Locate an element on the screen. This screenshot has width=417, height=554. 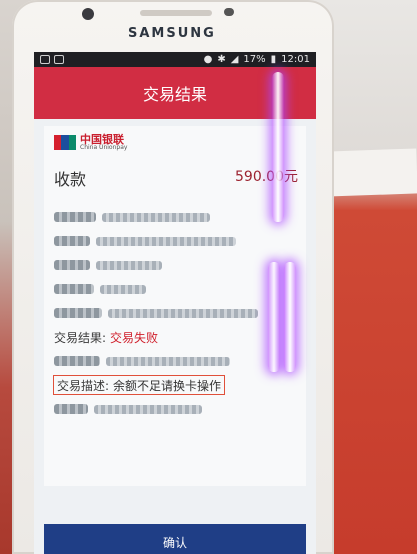
merchant-name-row is located at coordinates (132, 217).